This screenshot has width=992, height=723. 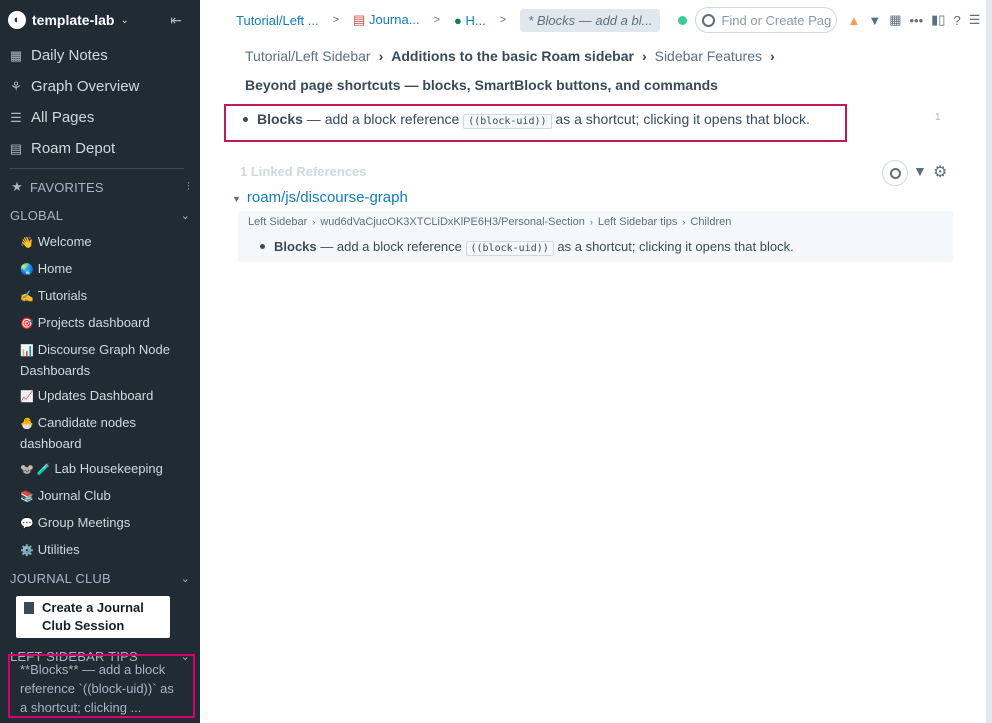 What do you see at coordinates (458, 20) in the screenshot?
I see `globe-icon: ●` at bounding box center [458, 20].